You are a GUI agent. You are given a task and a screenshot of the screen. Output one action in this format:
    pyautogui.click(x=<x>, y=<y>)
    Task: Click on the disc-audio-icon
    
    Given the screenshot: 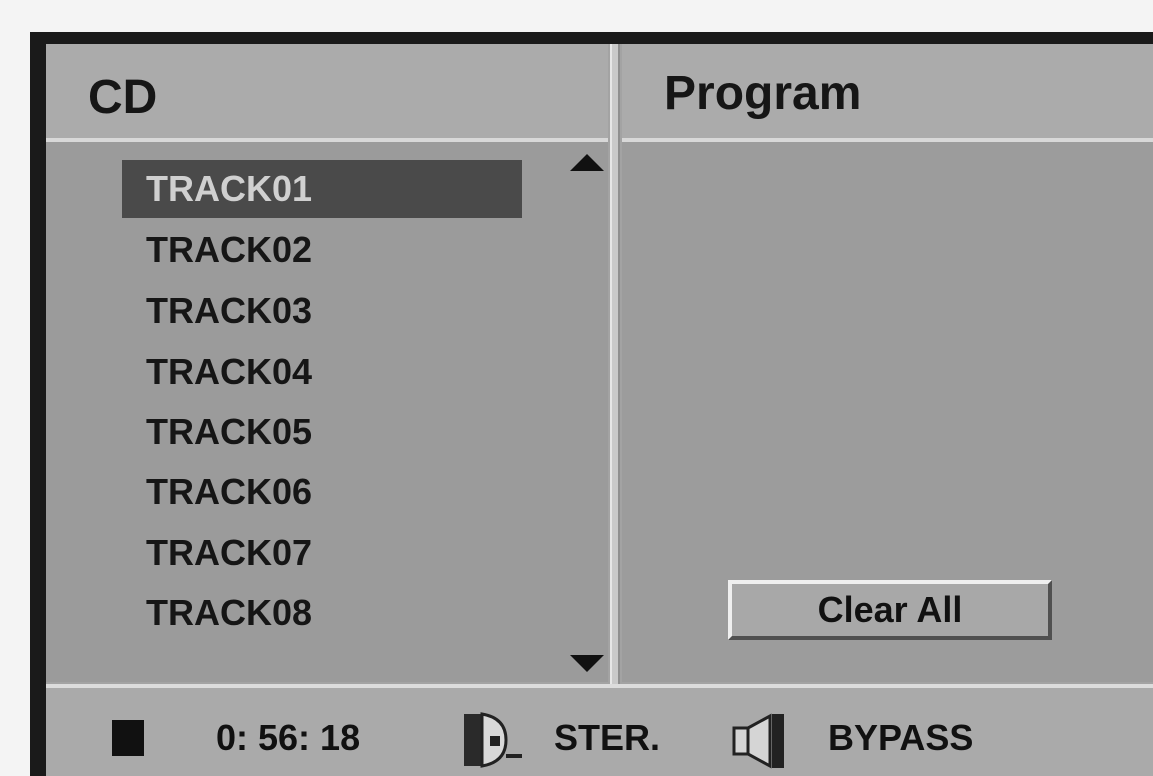 What is the action you would take?
    pyautogui.click(x=493, y=740)
    